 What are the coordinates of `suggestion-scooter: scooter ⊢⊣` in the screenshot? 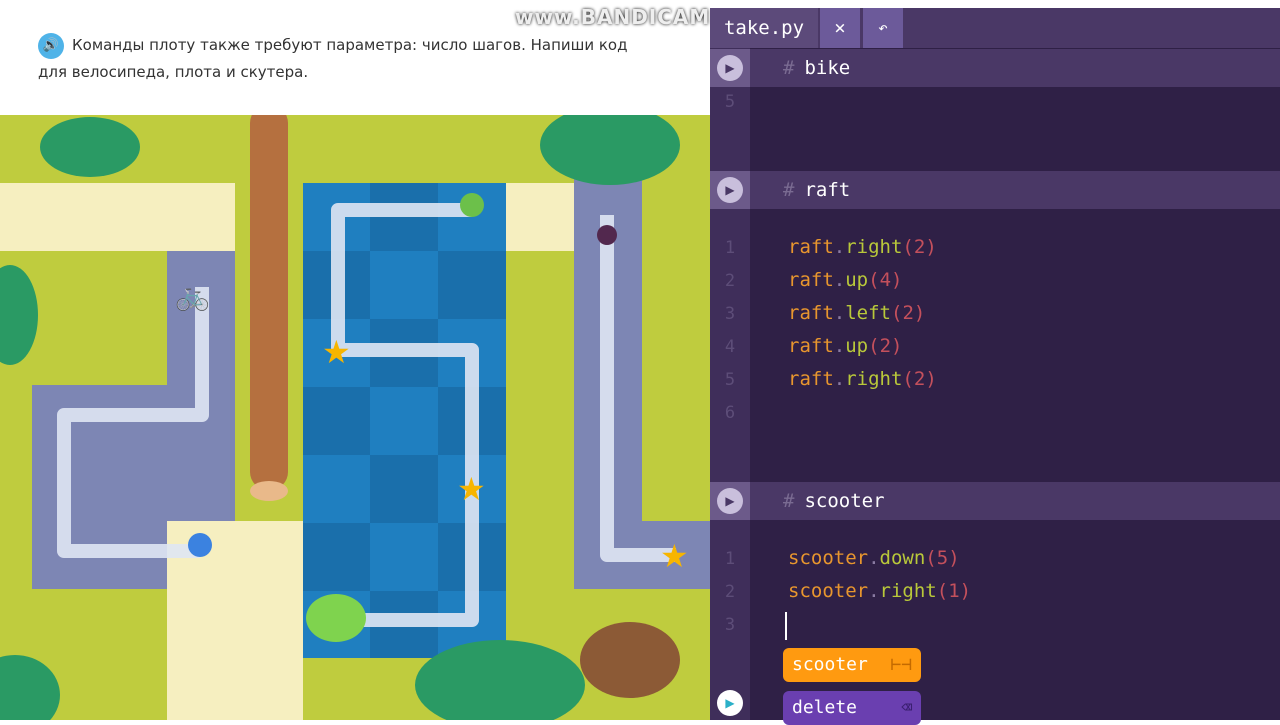 It's located at (852, 665).